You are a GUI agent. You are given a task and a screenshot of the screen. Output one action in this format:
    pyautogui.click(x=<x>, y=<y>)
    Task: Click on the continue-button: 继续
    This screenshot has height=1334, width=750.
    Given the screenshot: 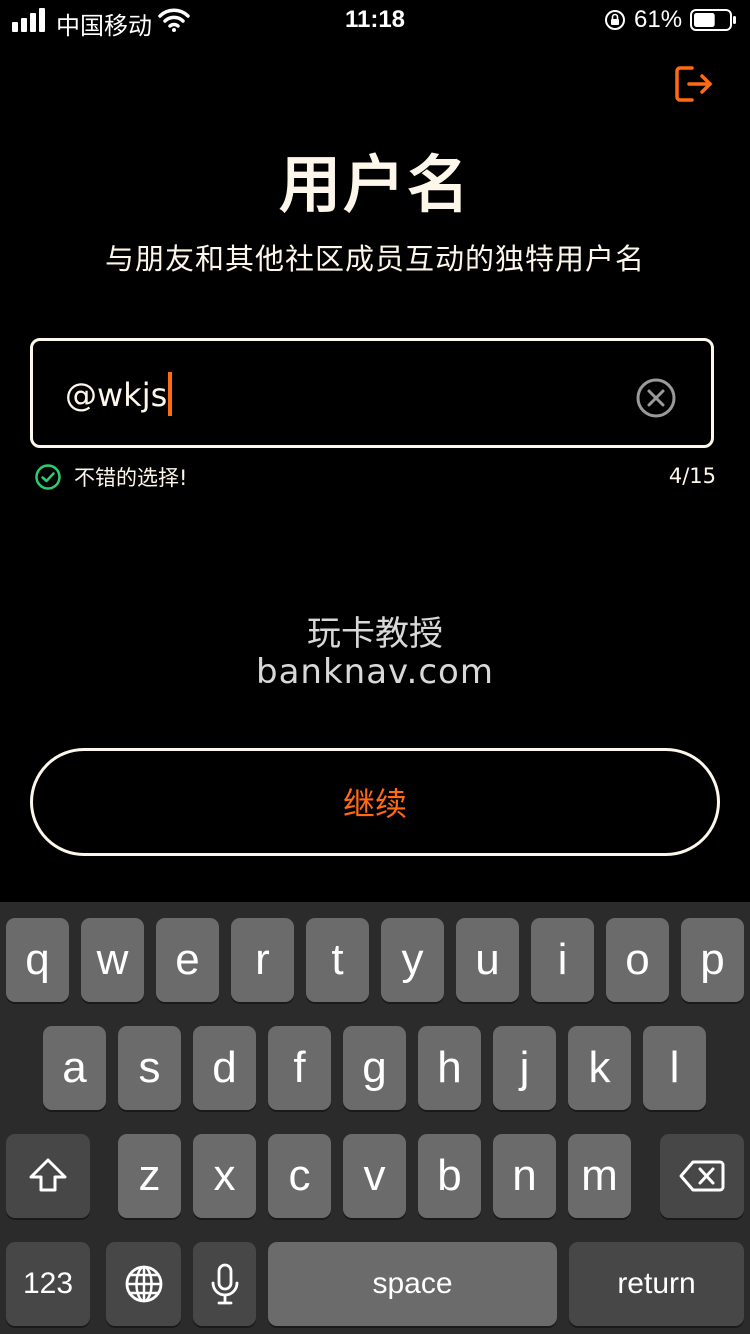 What is the action you would take?
    pyautogui.click(x=375, y=802)
    